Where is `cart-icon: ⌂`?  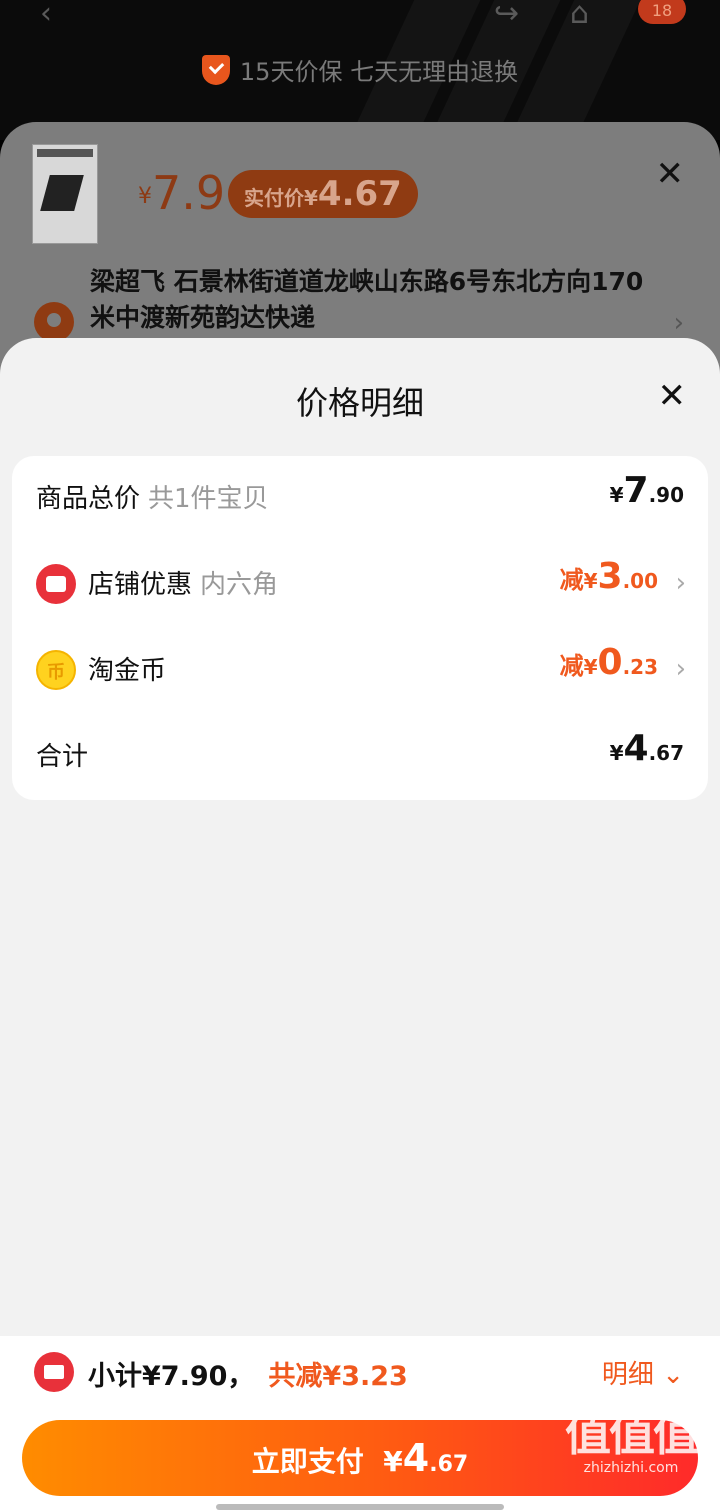
cart-icon: ⌂ is located at coordinates (579, 15).